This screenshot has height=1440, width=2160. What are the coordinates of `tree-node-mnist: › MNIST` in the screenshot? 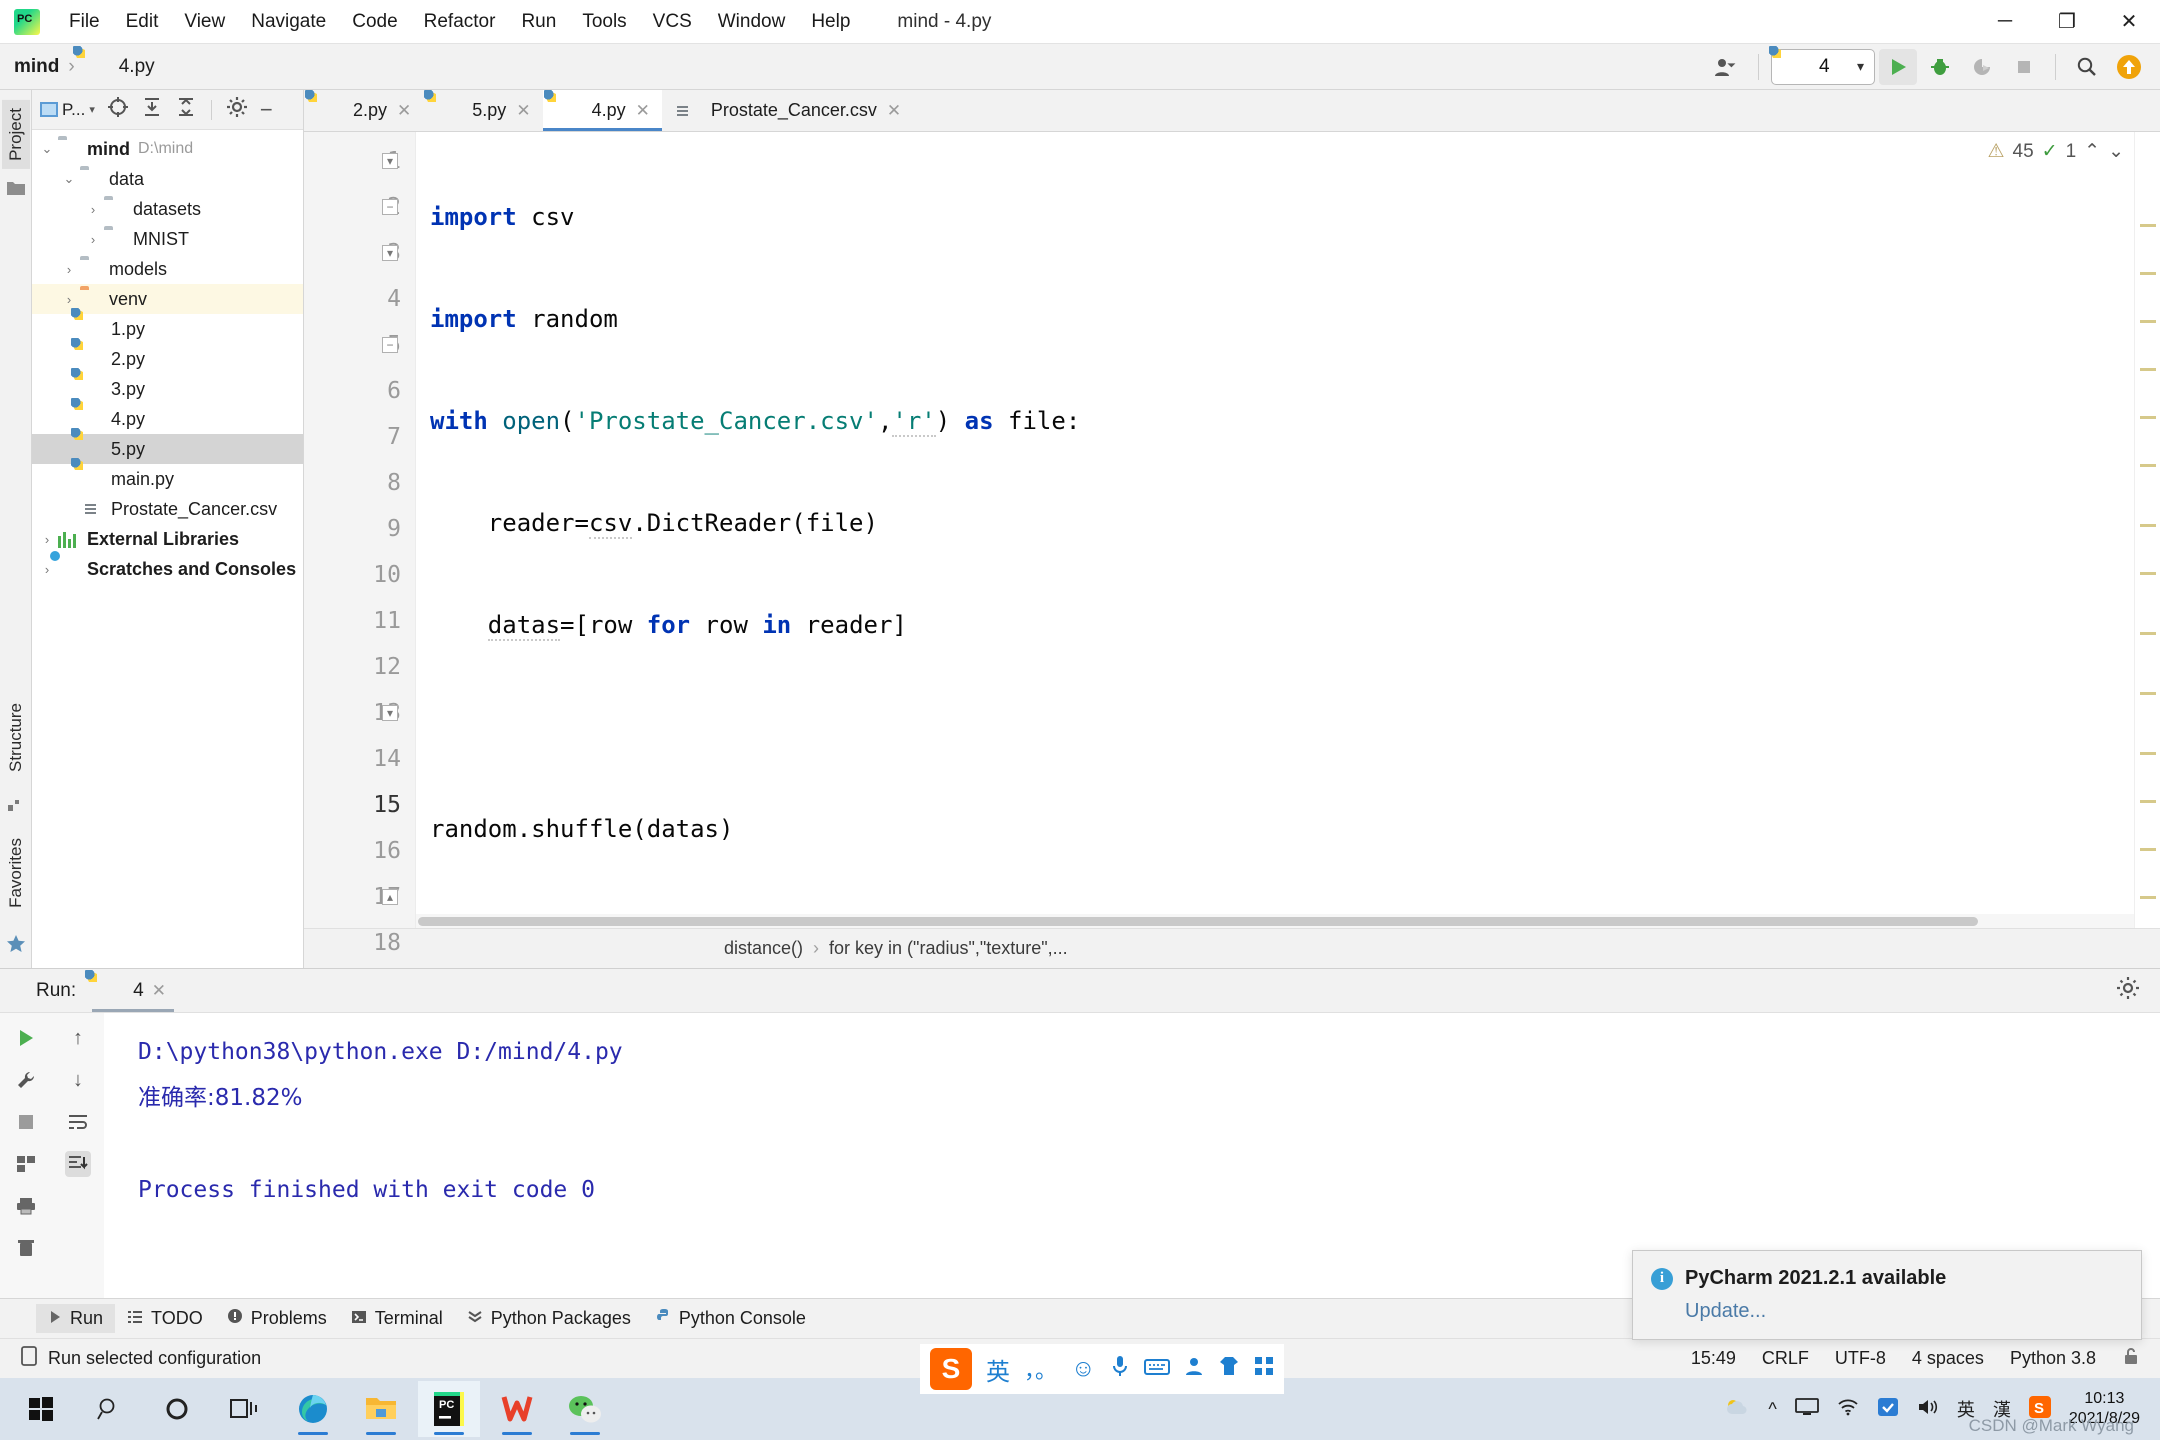 It's located at (167, 239).